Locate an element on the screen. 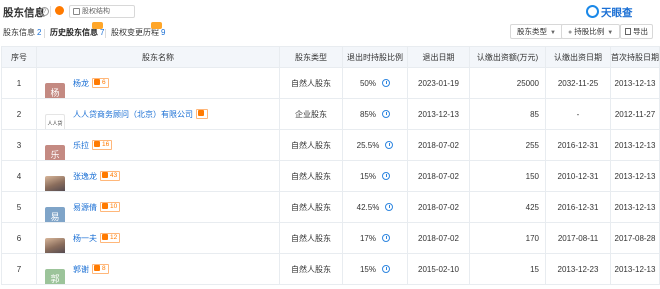 The height and width of the screenshot is (289, 660). shareholder-cell: 郭 郭谢 8 is located at coordinates (158, 269).